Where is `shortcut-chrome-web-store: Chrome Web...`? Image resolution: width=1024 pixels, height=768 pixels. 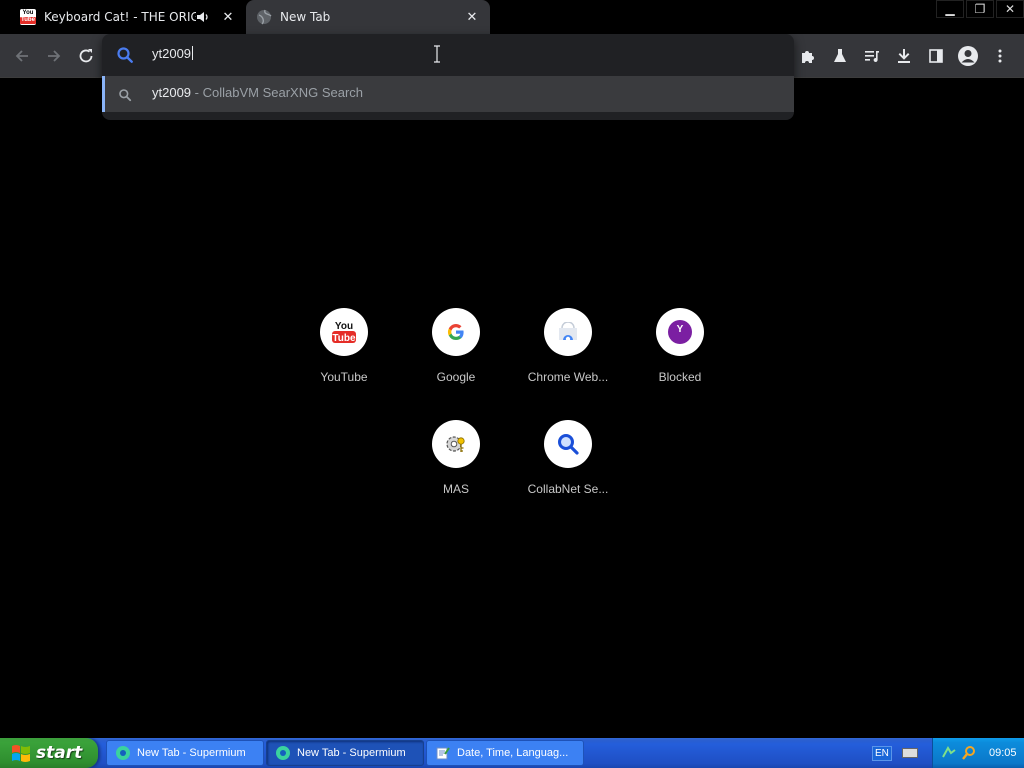 shortcut-chrome-web-store: Chrome Web... is located at coordinates (568, 364).